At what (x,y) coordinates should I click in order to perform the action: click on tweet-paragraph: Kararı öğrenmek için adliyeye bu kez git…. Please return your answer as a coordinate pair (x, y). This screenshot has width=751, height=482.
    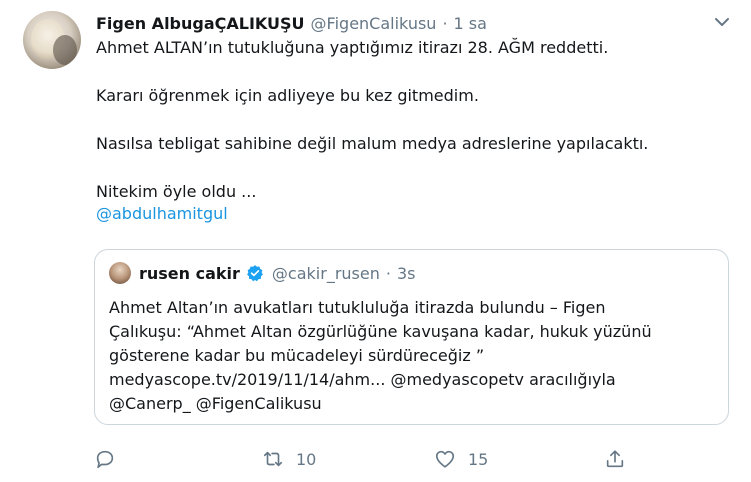
    Looking at the image, I should click on (287, 95).